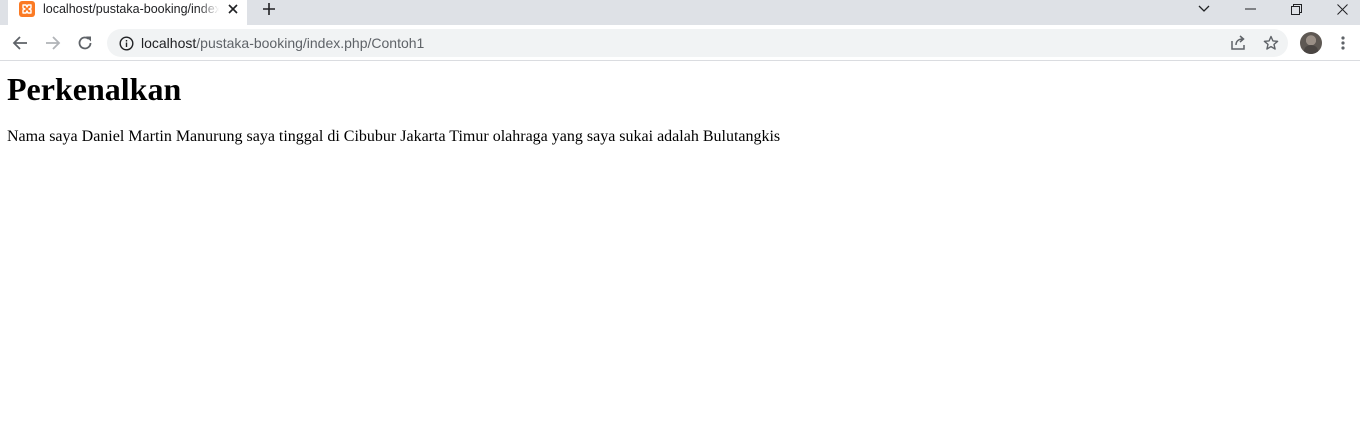 This screenshot has width=1360, height=435. I want to click on xampp-favicon-icon, so click(27, 9).